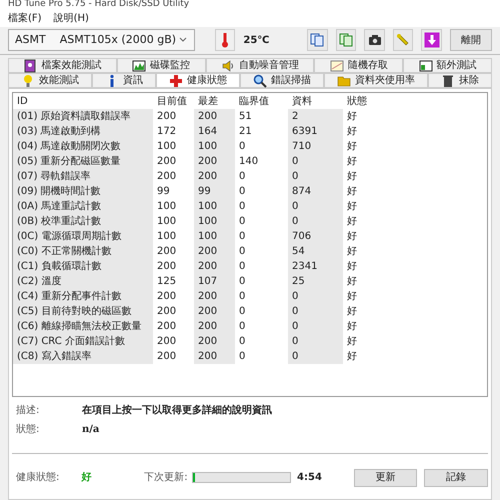 This screenshot has height=500, width=500. I want to click on column-header: 資料, so click(315, 101).